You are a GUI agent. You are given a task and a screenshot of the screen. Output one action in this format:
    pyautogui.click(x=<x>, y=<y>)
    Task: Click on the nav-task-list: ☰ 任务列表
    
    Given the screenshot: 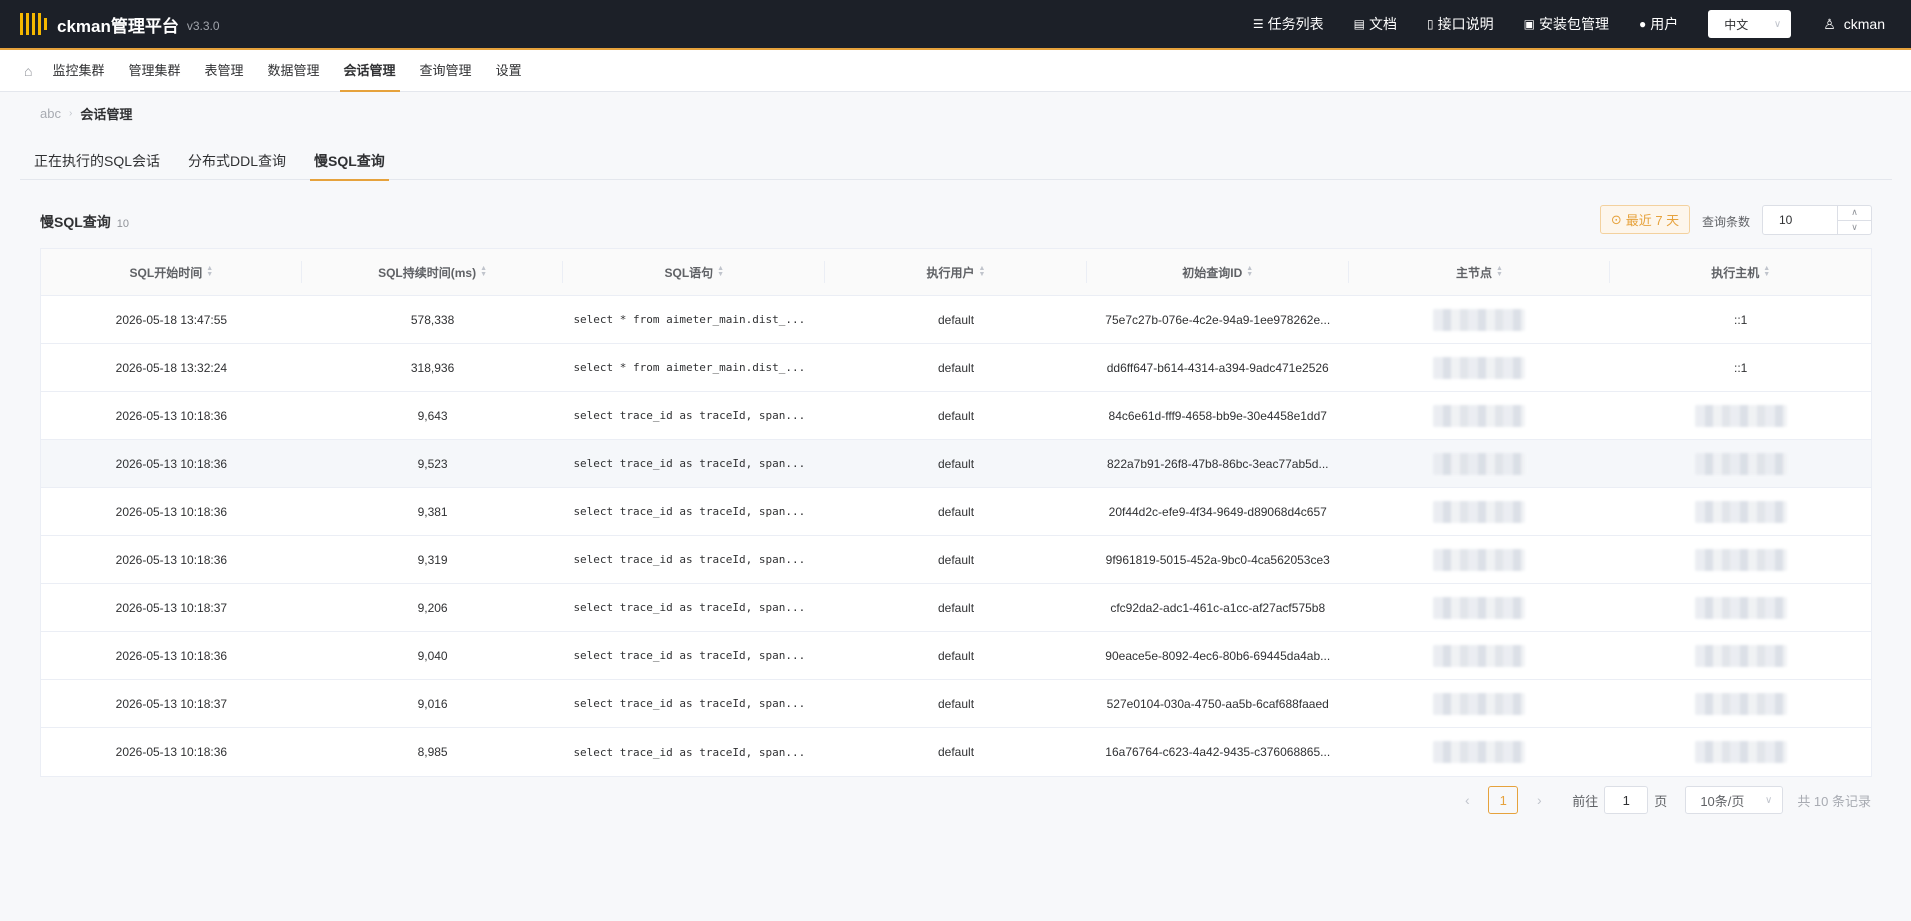 What is the action you would take?
    pyautogui.click(x=1288, y=24)
    